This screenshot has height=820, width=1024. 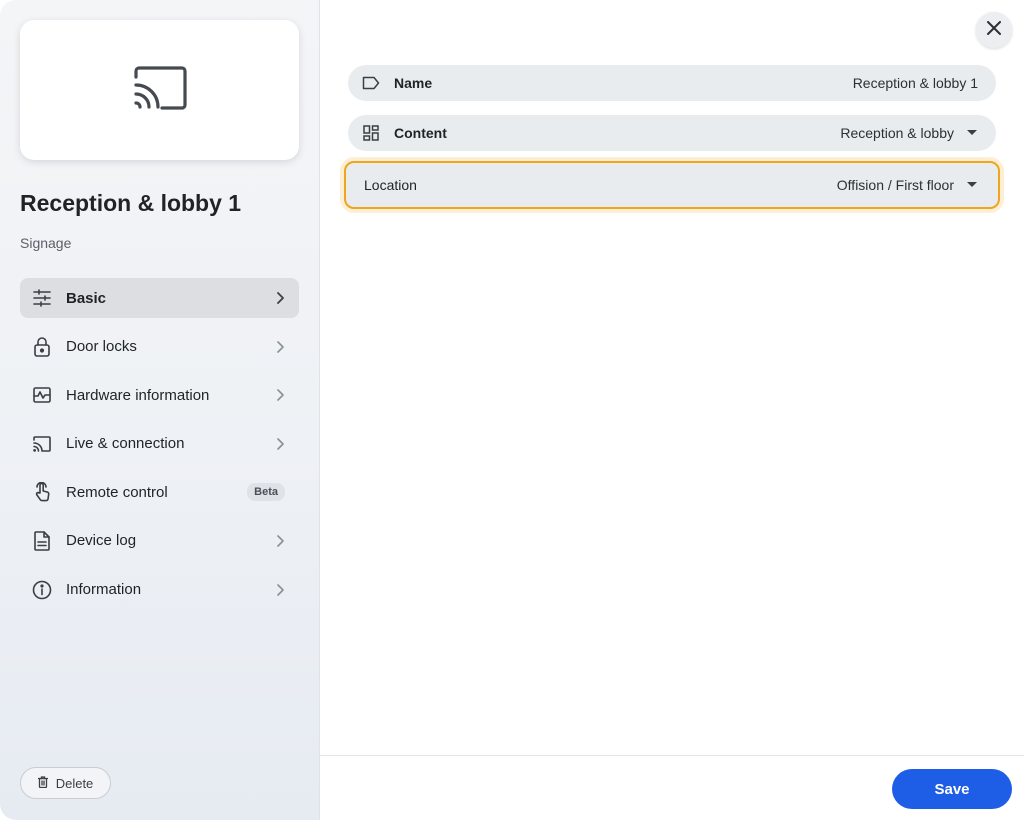 I want to click on info-icon, so click(x=42, y=590).